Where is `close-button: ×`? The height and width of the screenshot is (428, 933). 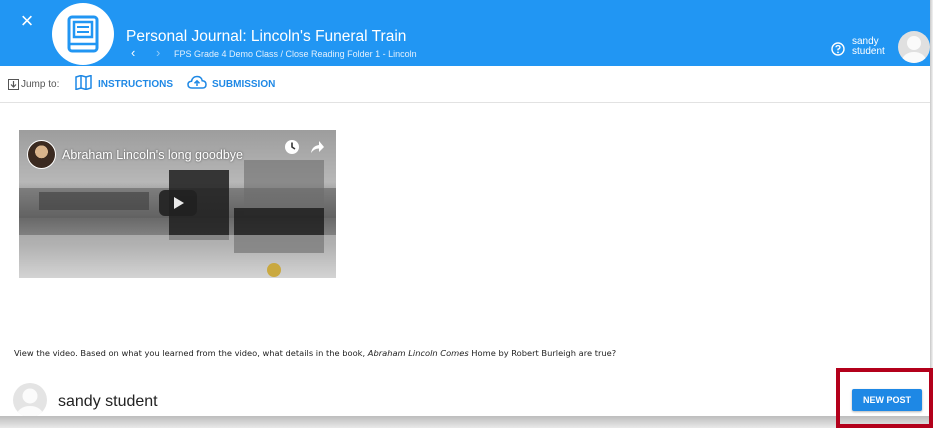
close-button: × is located at coordinates (27, 21).